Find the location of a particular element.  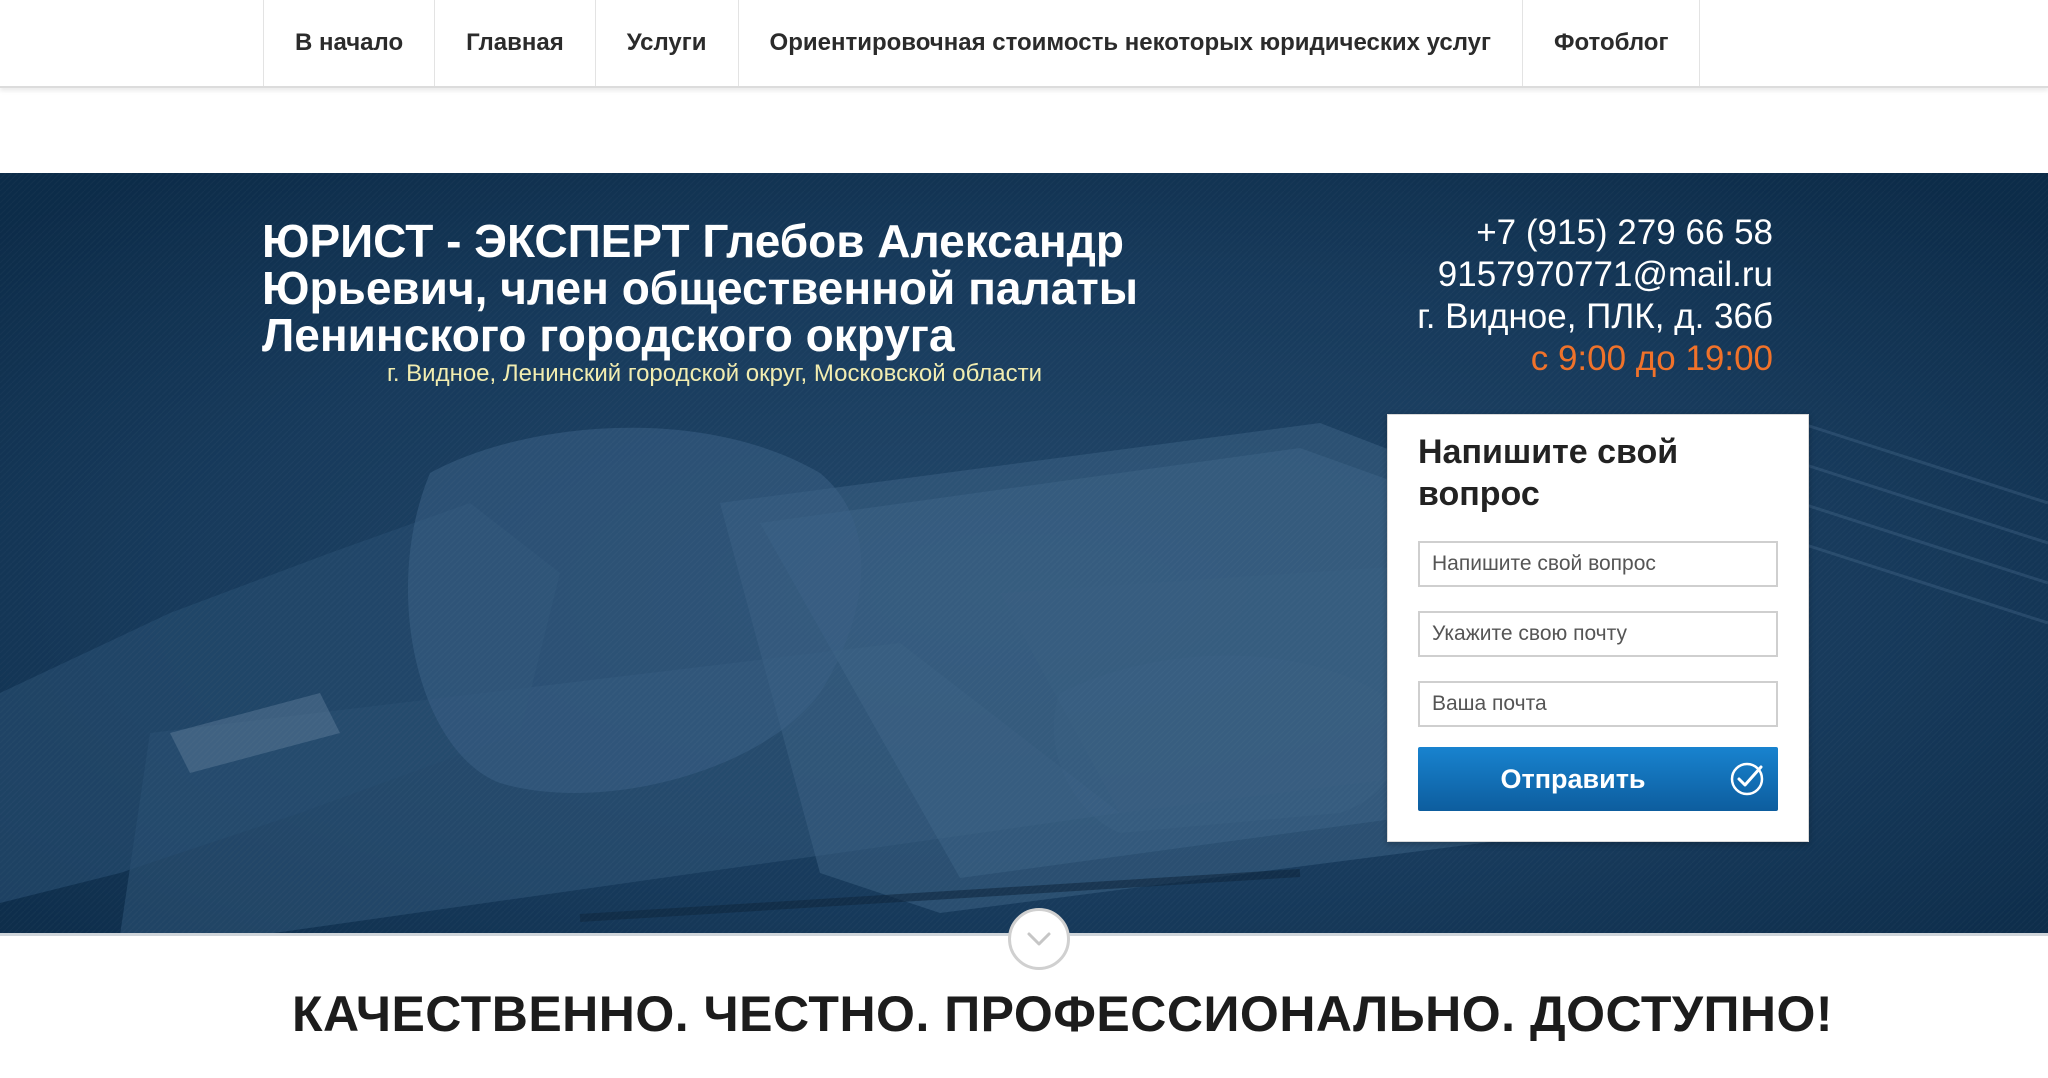

question-form: Напишите свой вопрос Отправить is located at coordinates (1598, 628).